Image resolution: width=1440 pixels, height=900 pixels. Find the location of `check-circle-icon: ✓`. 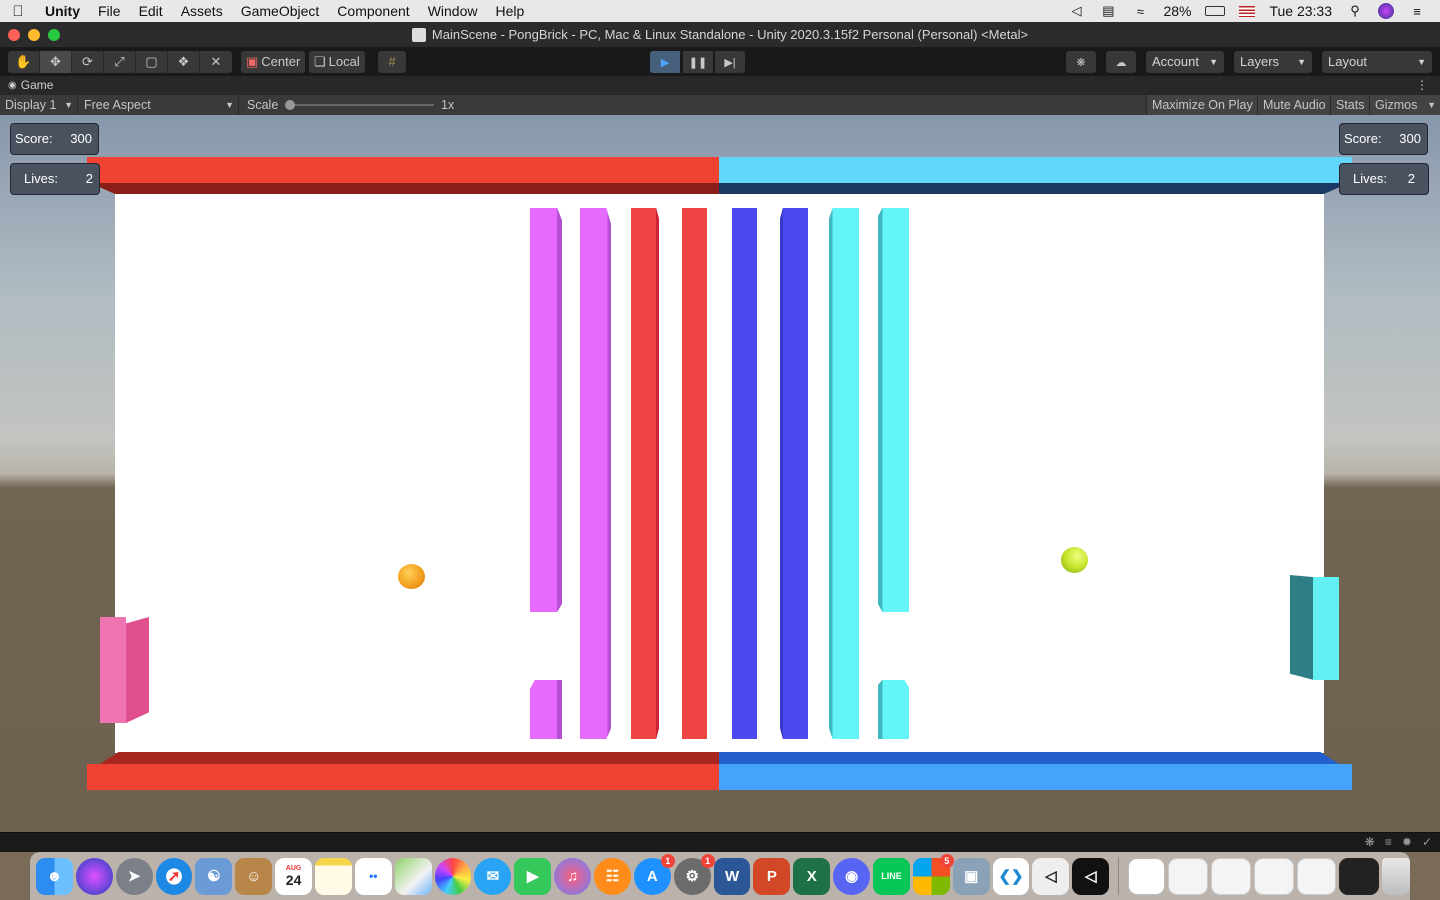

check-circle-icon: ✓ is located at coordinates (1427, 842).